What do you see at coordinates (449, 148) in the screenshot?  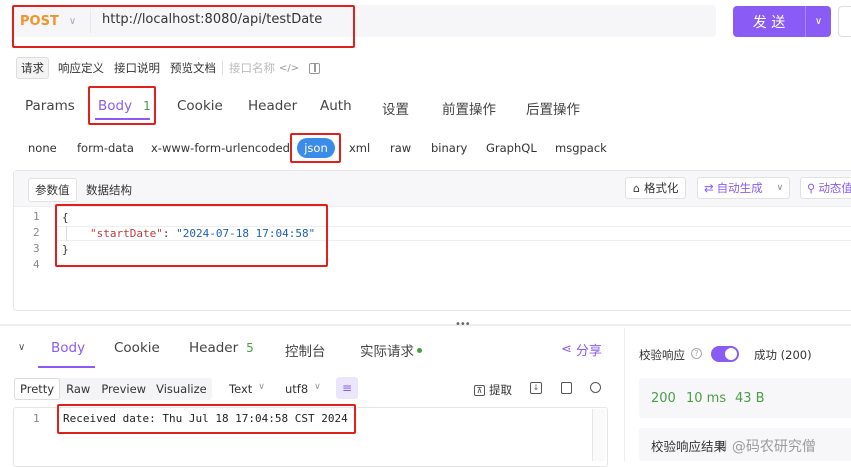 I see `body-type-binary: binary` at bounding box center [449, 148].